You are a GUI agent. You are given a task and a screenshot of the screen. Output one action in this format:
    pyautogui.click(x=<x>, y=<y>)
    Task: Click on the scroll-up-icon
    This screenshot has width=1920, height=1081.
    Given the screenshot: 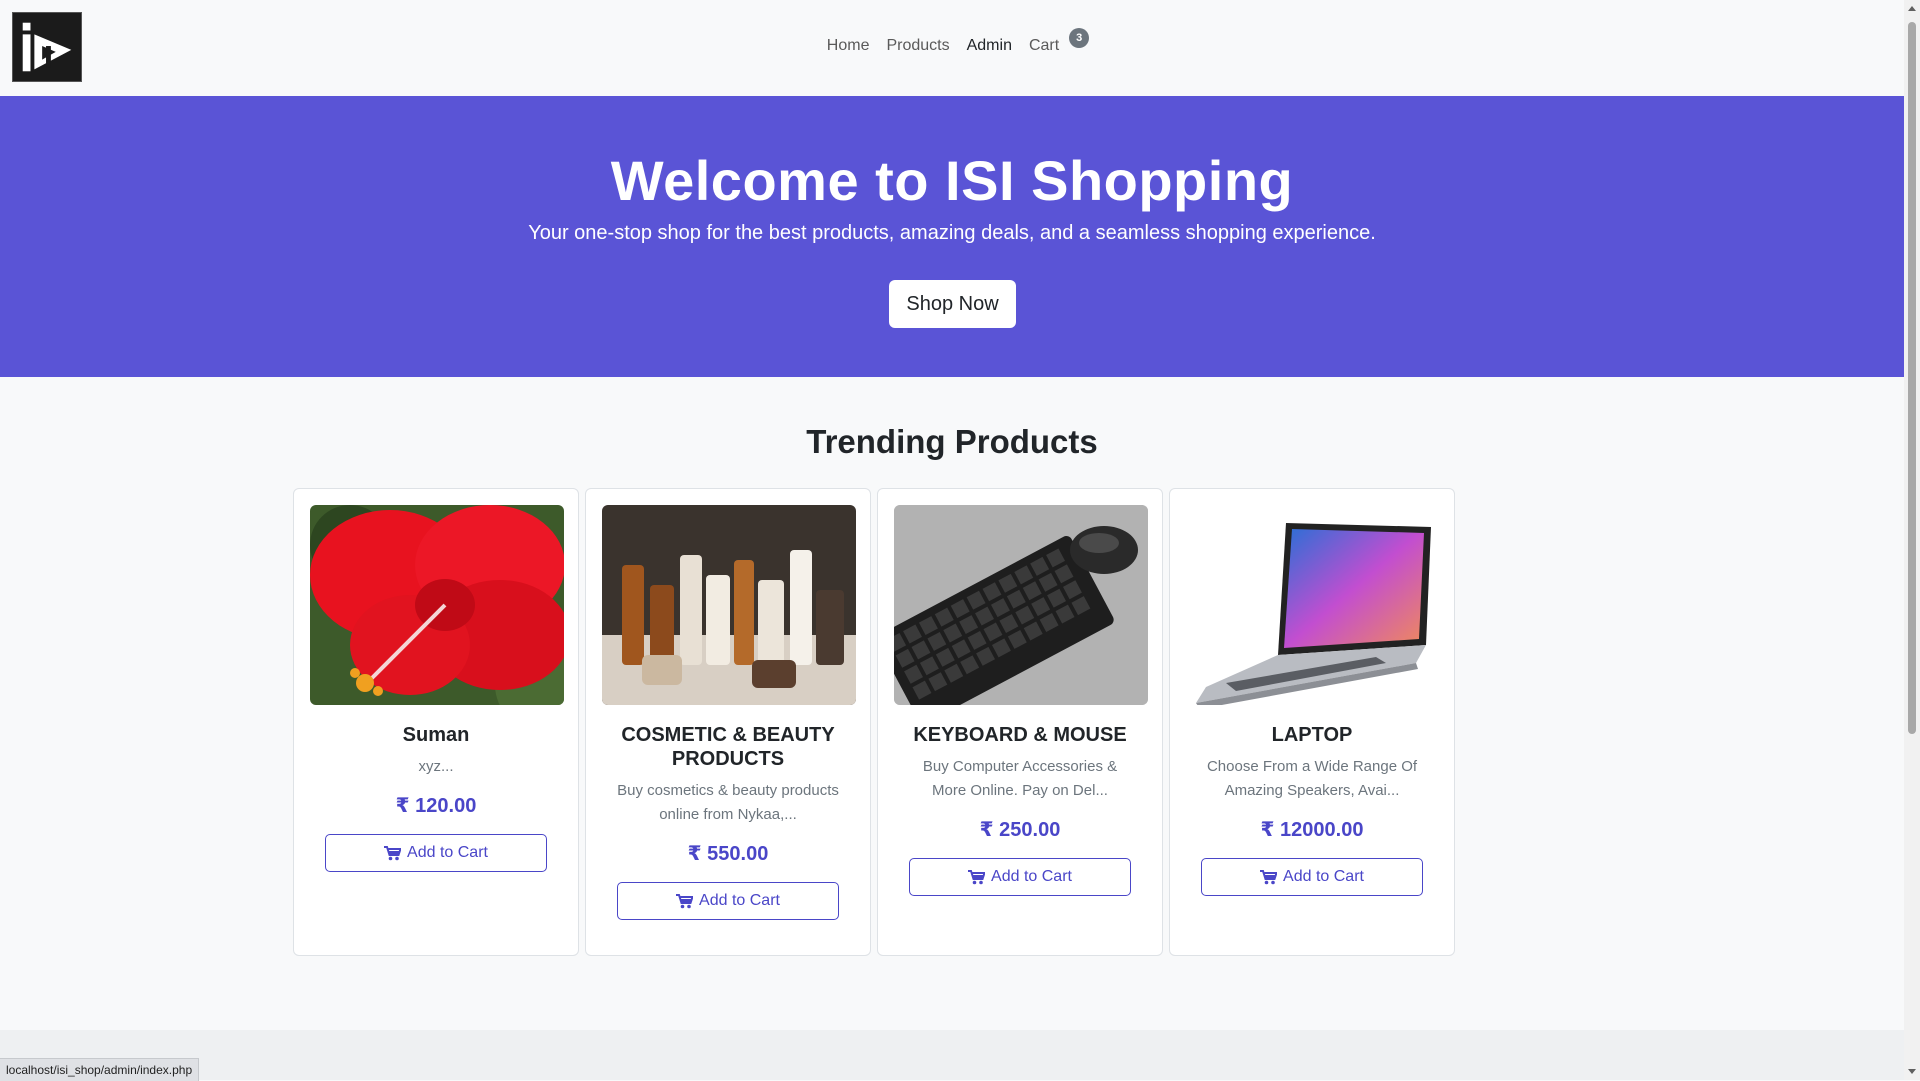 What is the action you would take?
    pyautogui.click(x=1912, y=8)
    